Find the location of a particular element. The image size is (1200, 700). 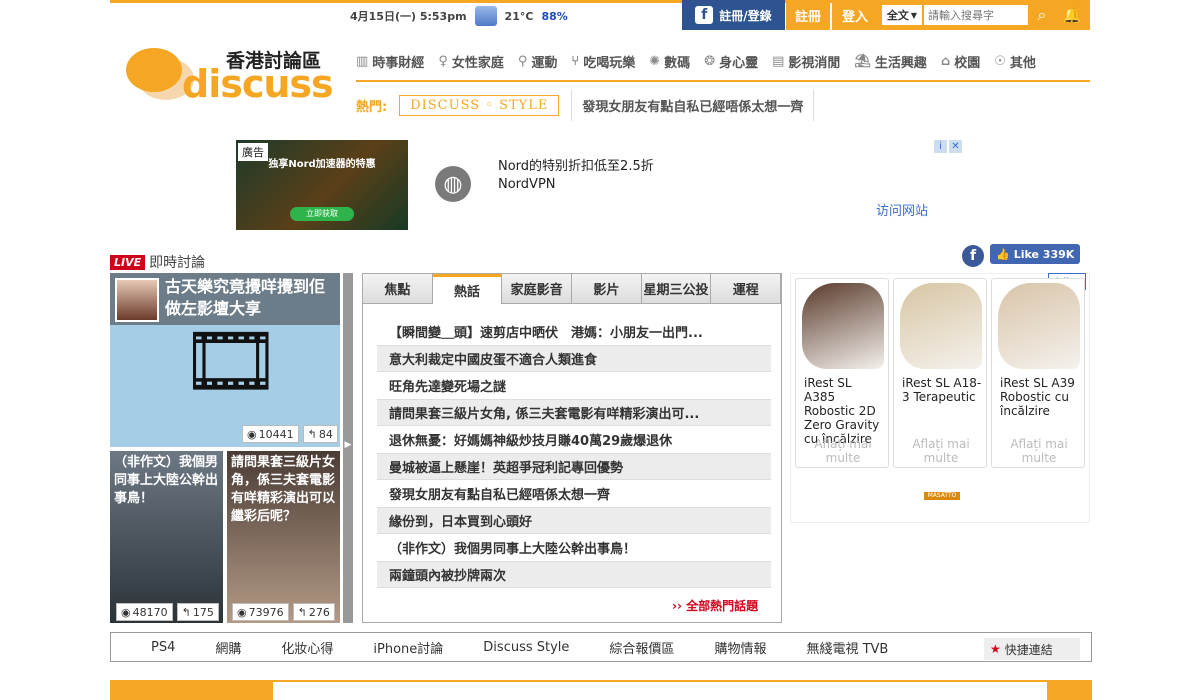

nav-item-label: 女性家庭 is located at coordinates (477, 63).